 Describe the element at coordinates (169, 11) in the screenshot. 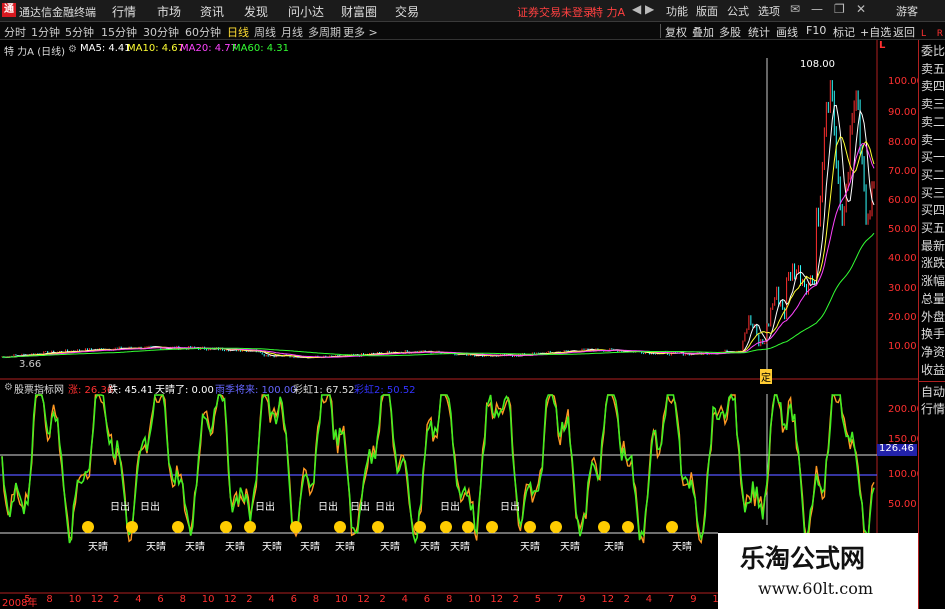

I see `menu-market: 市场` at that location.